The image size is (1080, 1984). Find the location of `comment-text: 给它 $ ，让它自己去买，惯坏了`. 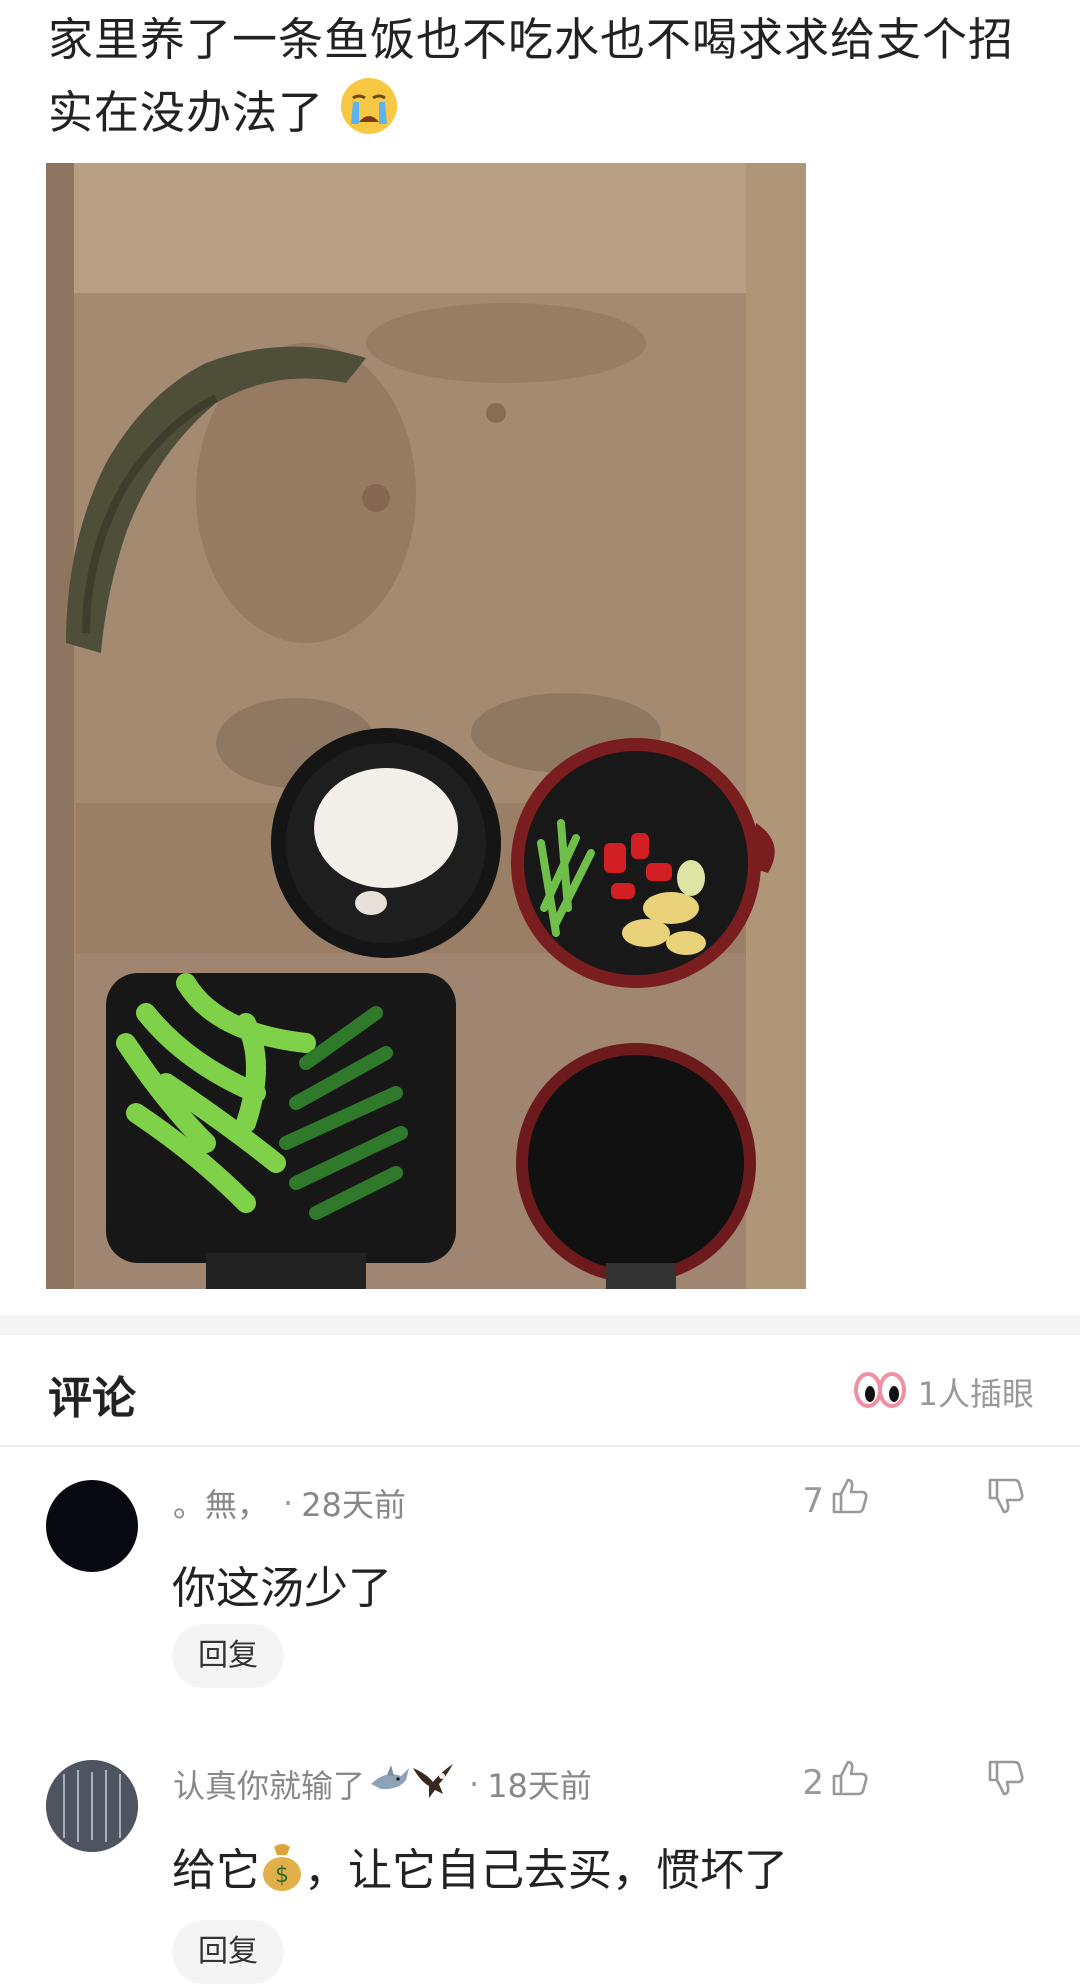

comment-text: 给它 $ ，让它自己去买，惯坏了 is located at coordinates (480, 1869).